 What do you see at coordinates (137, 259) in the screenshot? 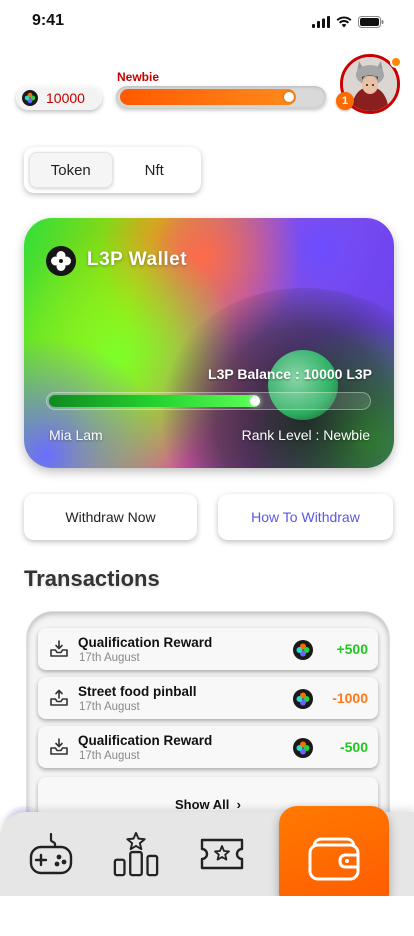
I see `wallet-title: L3P Wallet` at bounding box center [137, 259].